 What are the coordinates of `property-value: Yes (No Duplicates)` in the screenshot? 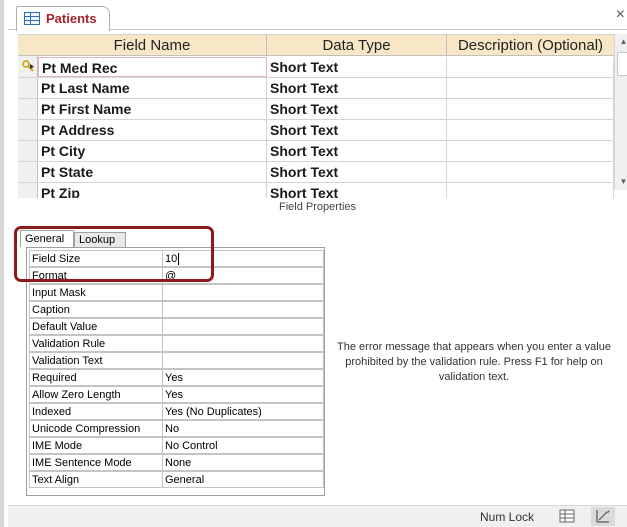 It's located at (243, 411).